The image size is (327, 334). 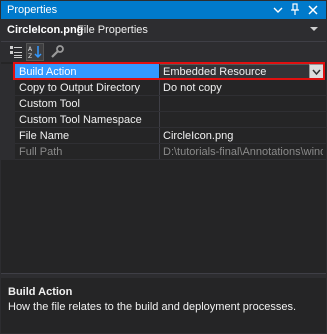 What do you see at coordinates (295, 9) in the screenshot?
I see `pin-icon` at bounding box center [295, 9].